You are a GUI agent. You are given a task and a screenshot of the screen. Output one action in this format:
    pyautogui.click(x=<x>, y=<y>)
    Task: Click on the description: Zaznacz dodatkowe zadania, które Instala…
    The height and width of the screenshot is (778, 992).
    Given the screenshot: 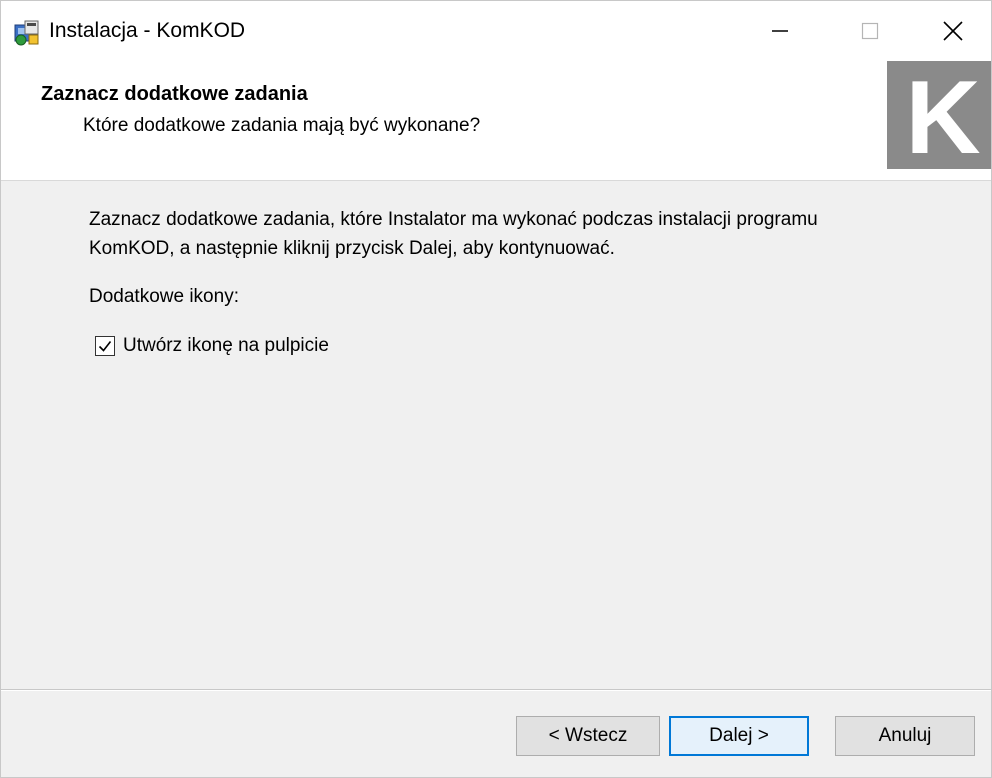 What is the action you would take?
    pyautogui.click(x=519, y=234)
    